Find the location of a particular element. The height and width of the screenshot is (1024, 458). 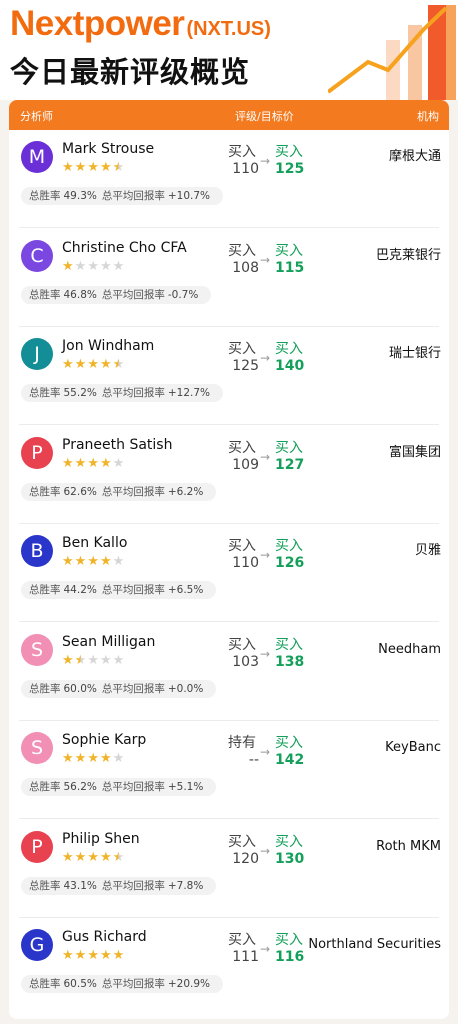

analyst-name: Praneeth Satish is located at coordinates (117, 445).